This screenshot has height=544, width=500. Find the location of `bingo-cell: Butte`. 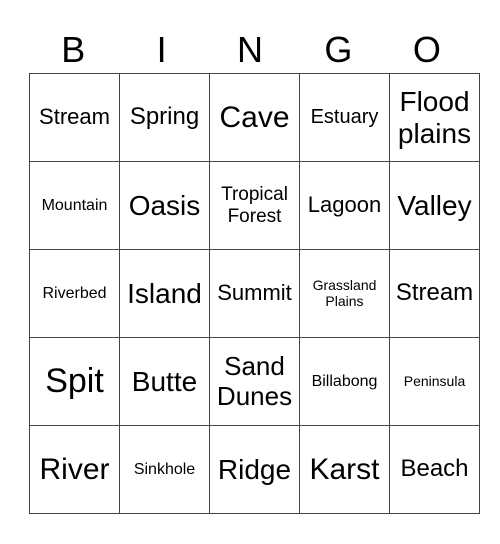

bingo-cell: Butte is located at coordinates (164, 381).